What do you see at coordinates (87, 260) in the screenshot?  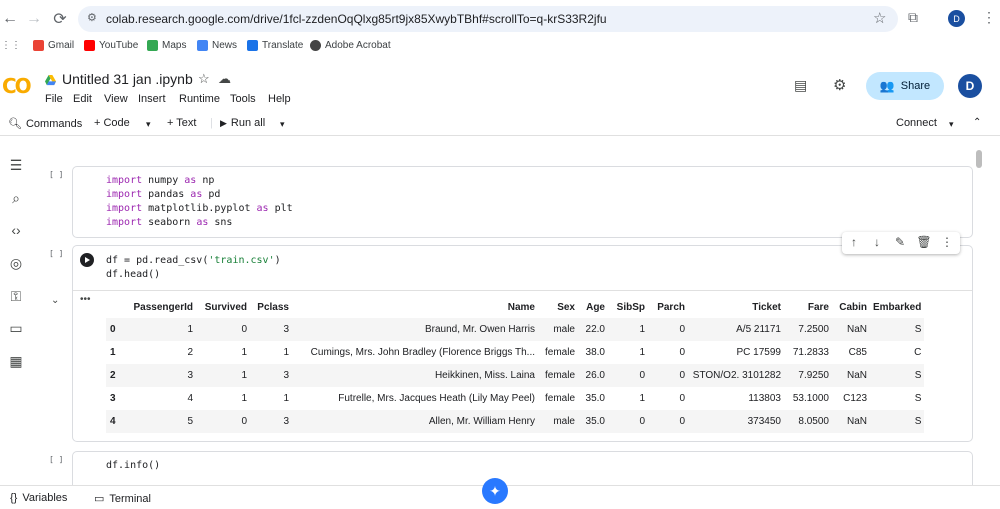 I see `run-cell-button` at bounding box center [87, 260].